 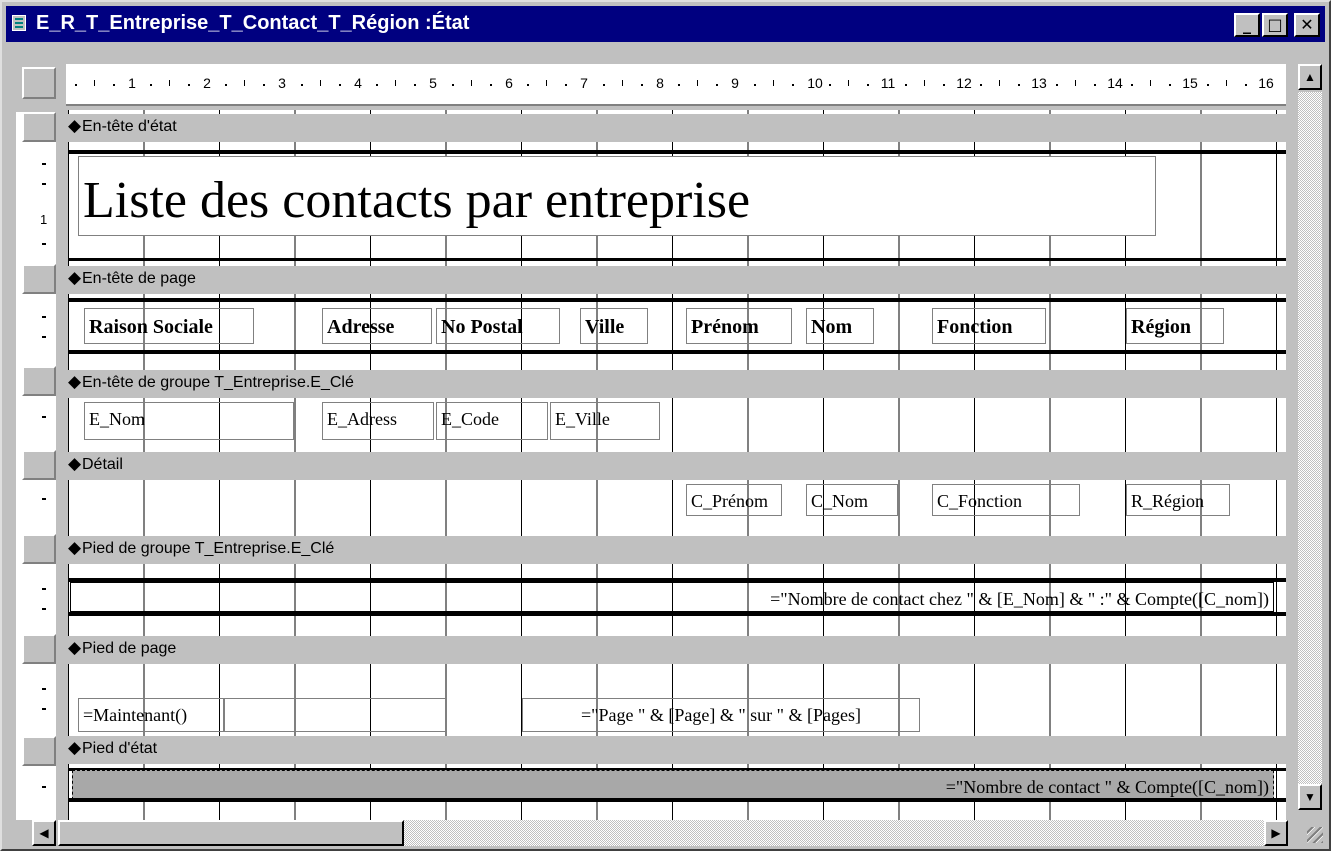 What do you see at coordinates (39, 649) in the screenshot?
I see `section-selector-page-footer` at bounding box center [39, 649].